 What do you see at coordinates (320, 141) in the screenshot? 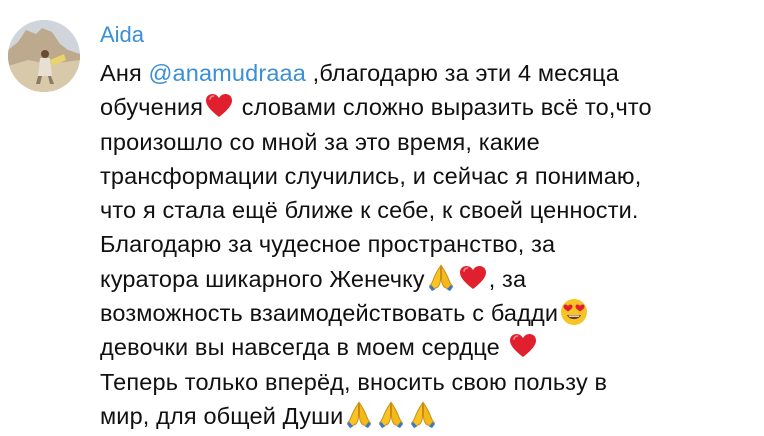
I see `line-text: произошло со мной за это время, какие` at bounding box center [320, 141].